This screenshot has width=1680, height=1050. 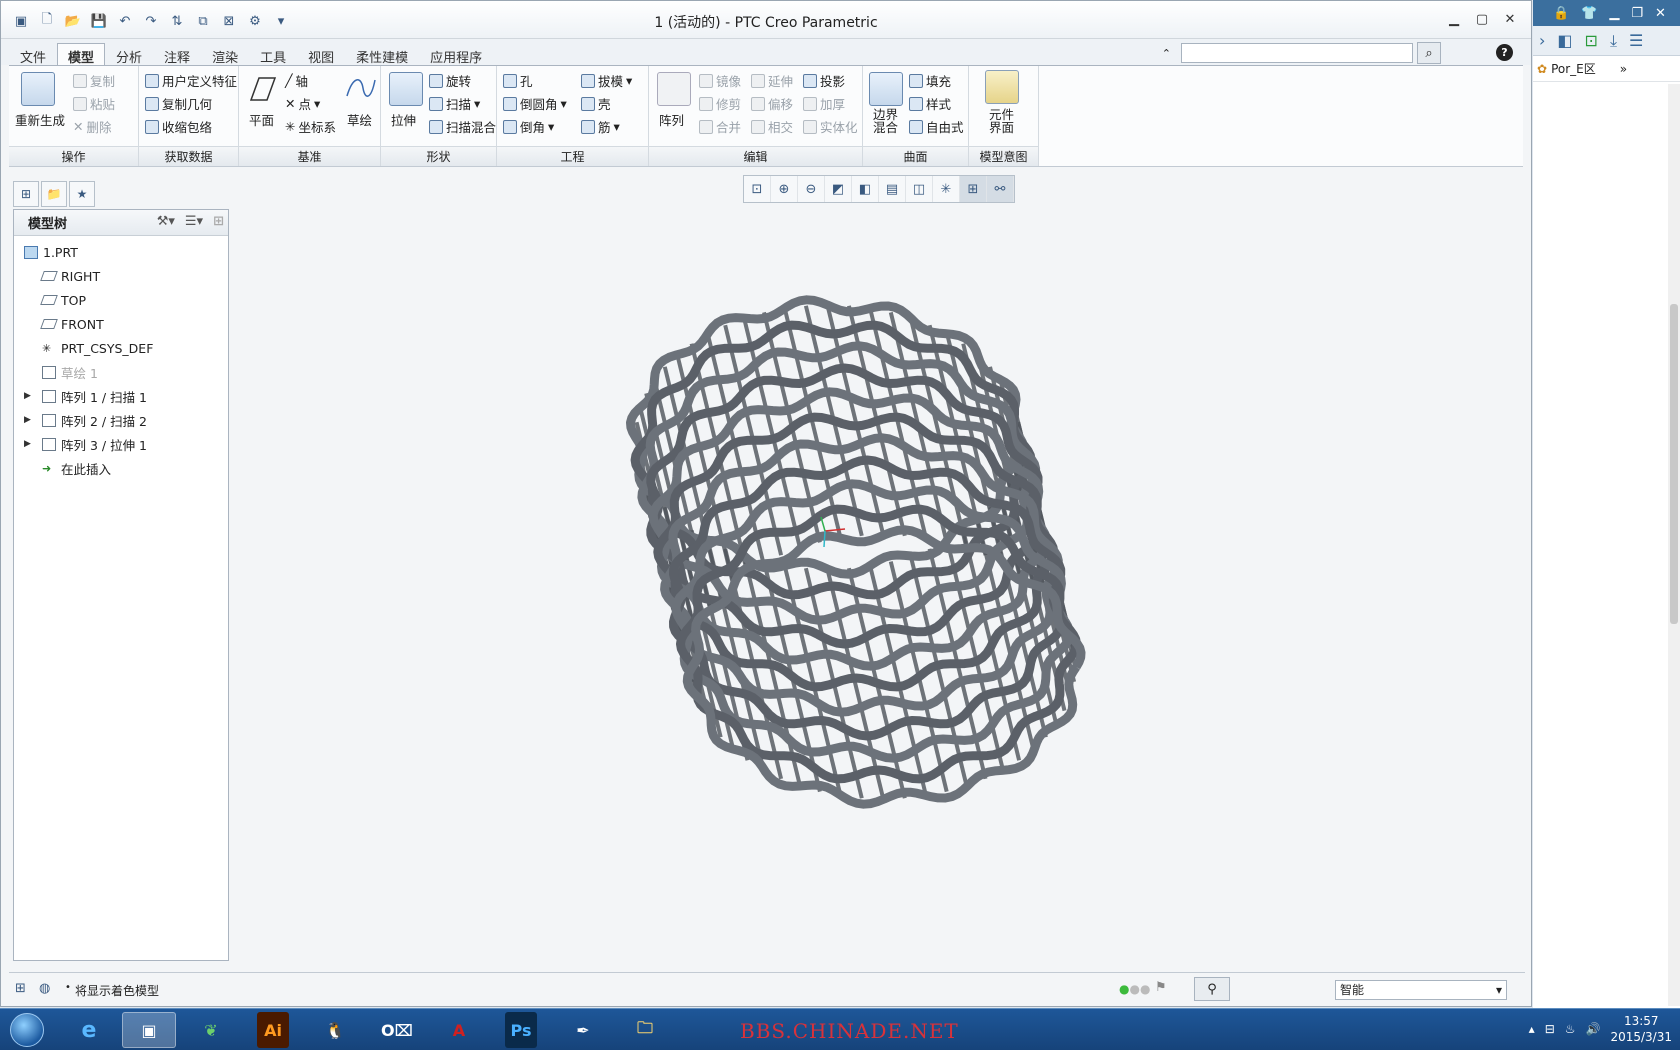 I want to click on creo-taskbar-icon: ▣, so click(x=149, y=1030).